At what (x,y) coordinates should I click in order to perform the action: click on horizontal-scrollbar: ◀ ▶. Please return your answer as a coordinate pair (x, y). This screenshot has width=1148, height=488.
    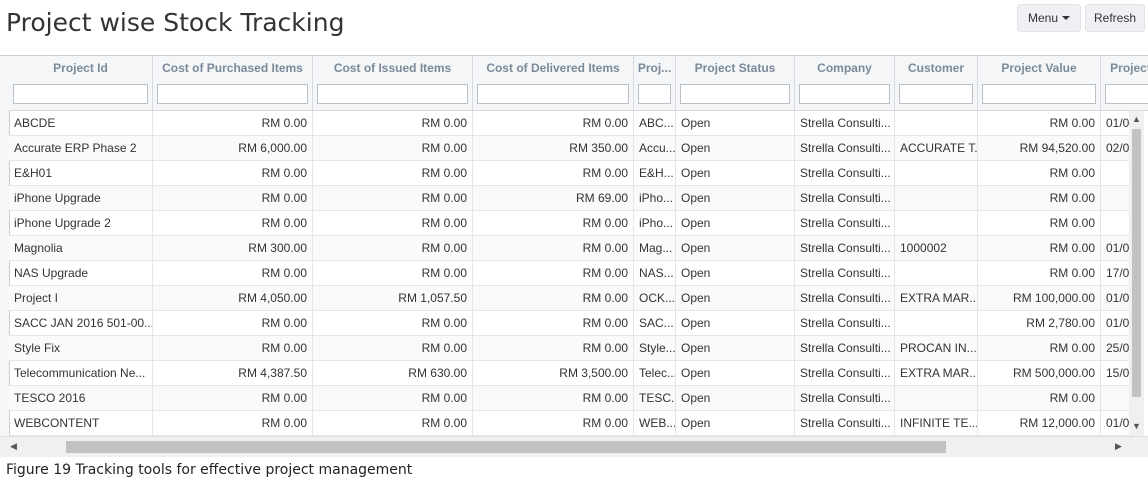
    Looking at the image, I should click on (574, 446).